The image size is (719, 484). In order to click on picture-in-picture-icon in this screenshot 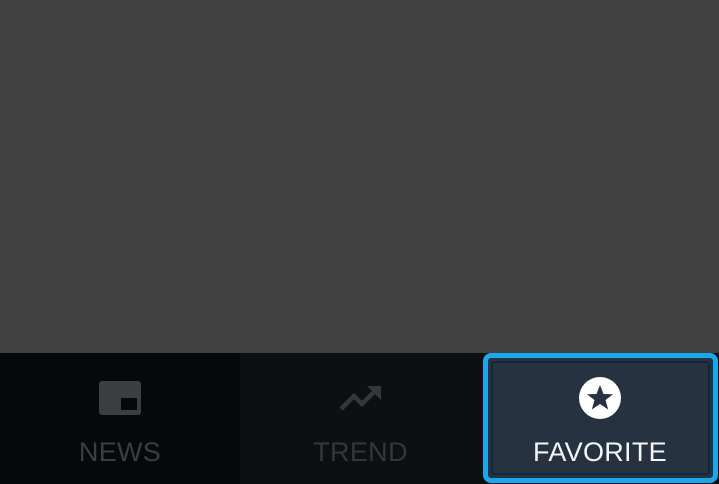, I will do `click(120, 398)`.